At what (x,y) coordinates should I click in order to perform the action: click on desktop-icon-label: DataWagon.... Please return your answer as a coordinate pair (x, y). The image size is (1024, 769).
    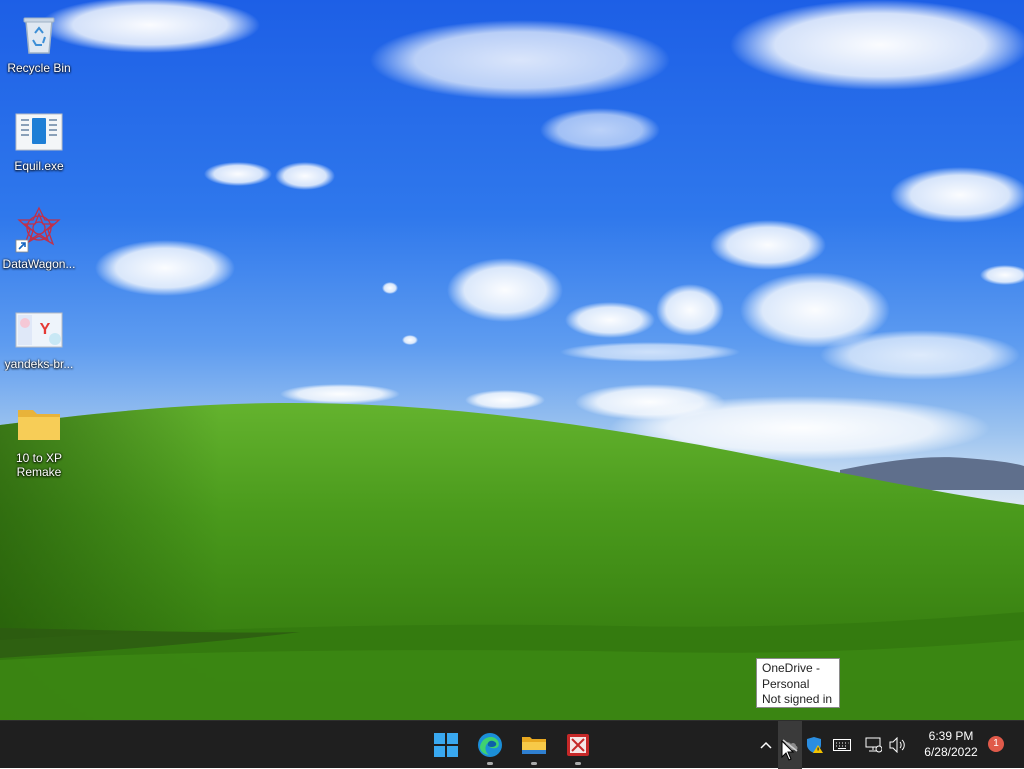
    Looking at the image, I should click on (39, 264).